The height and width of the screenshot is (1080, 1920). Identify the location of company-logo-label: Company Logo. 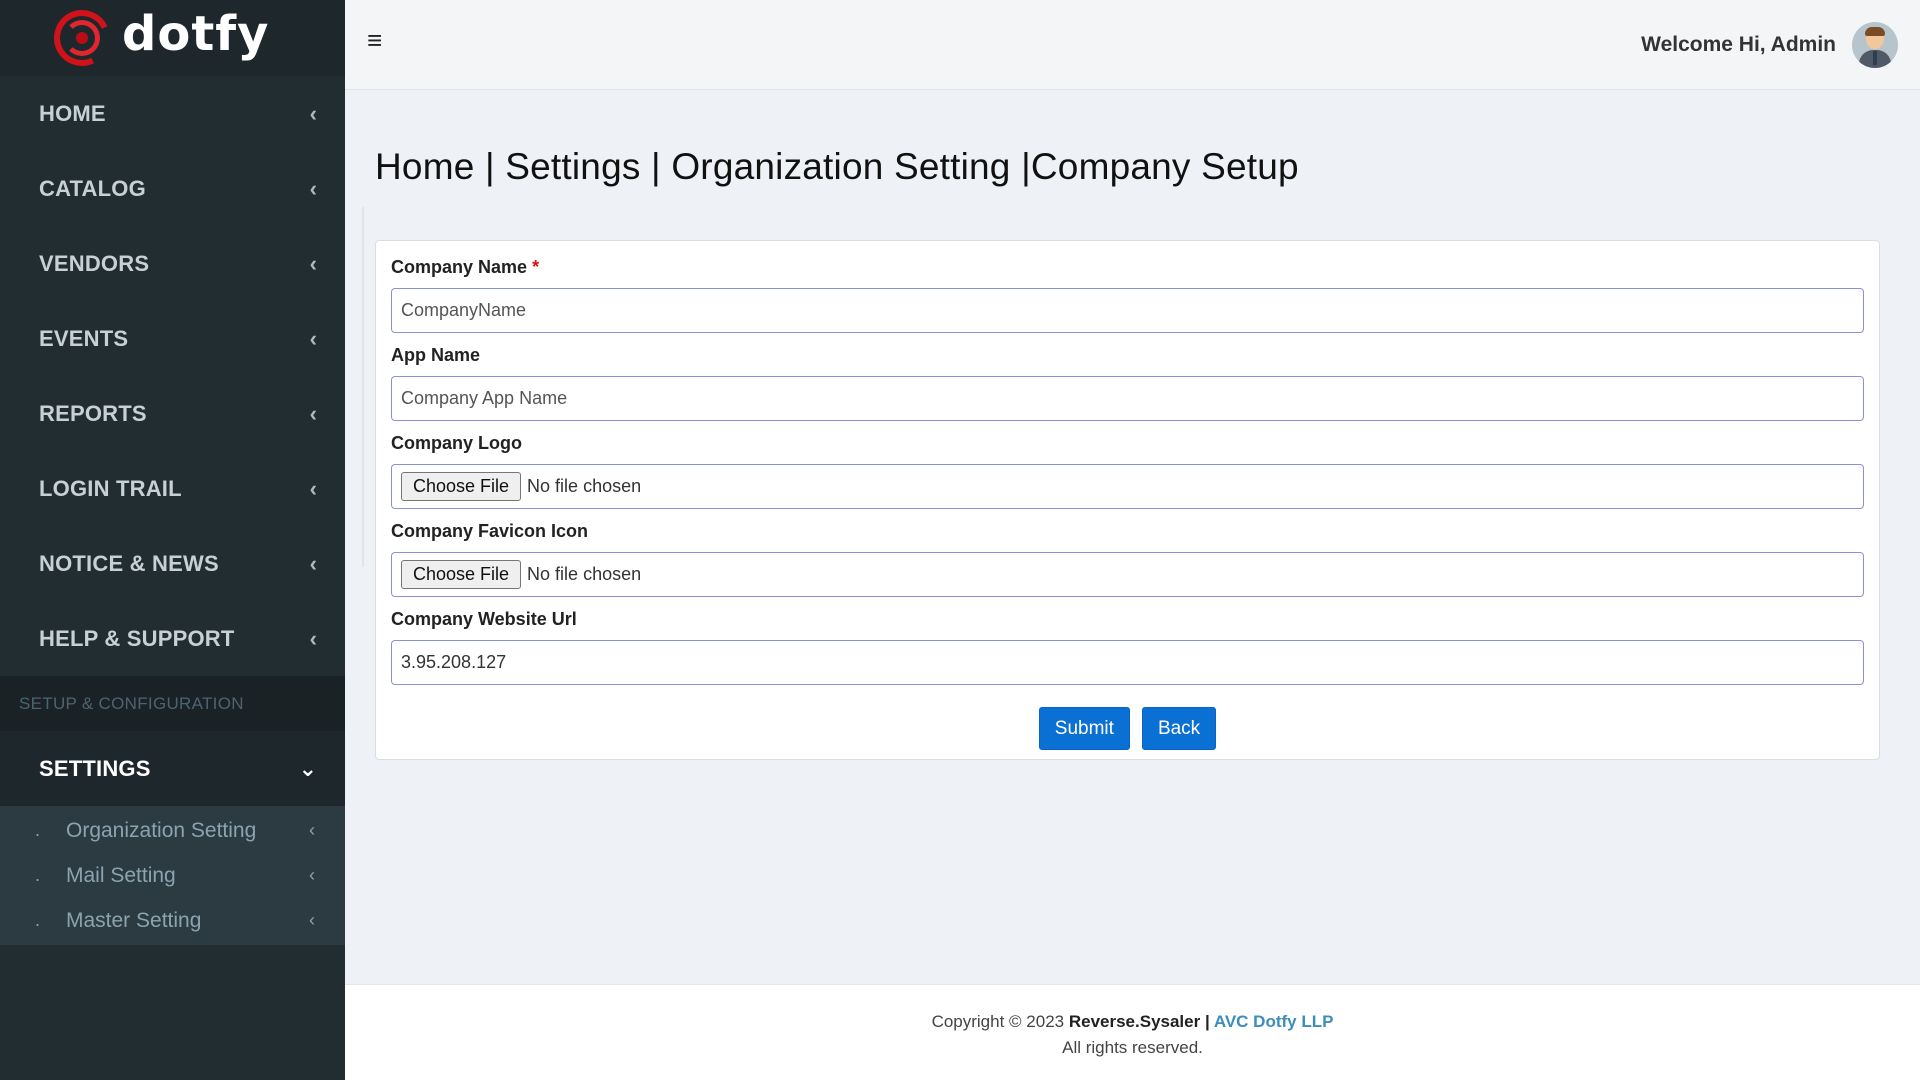
(456, 443).